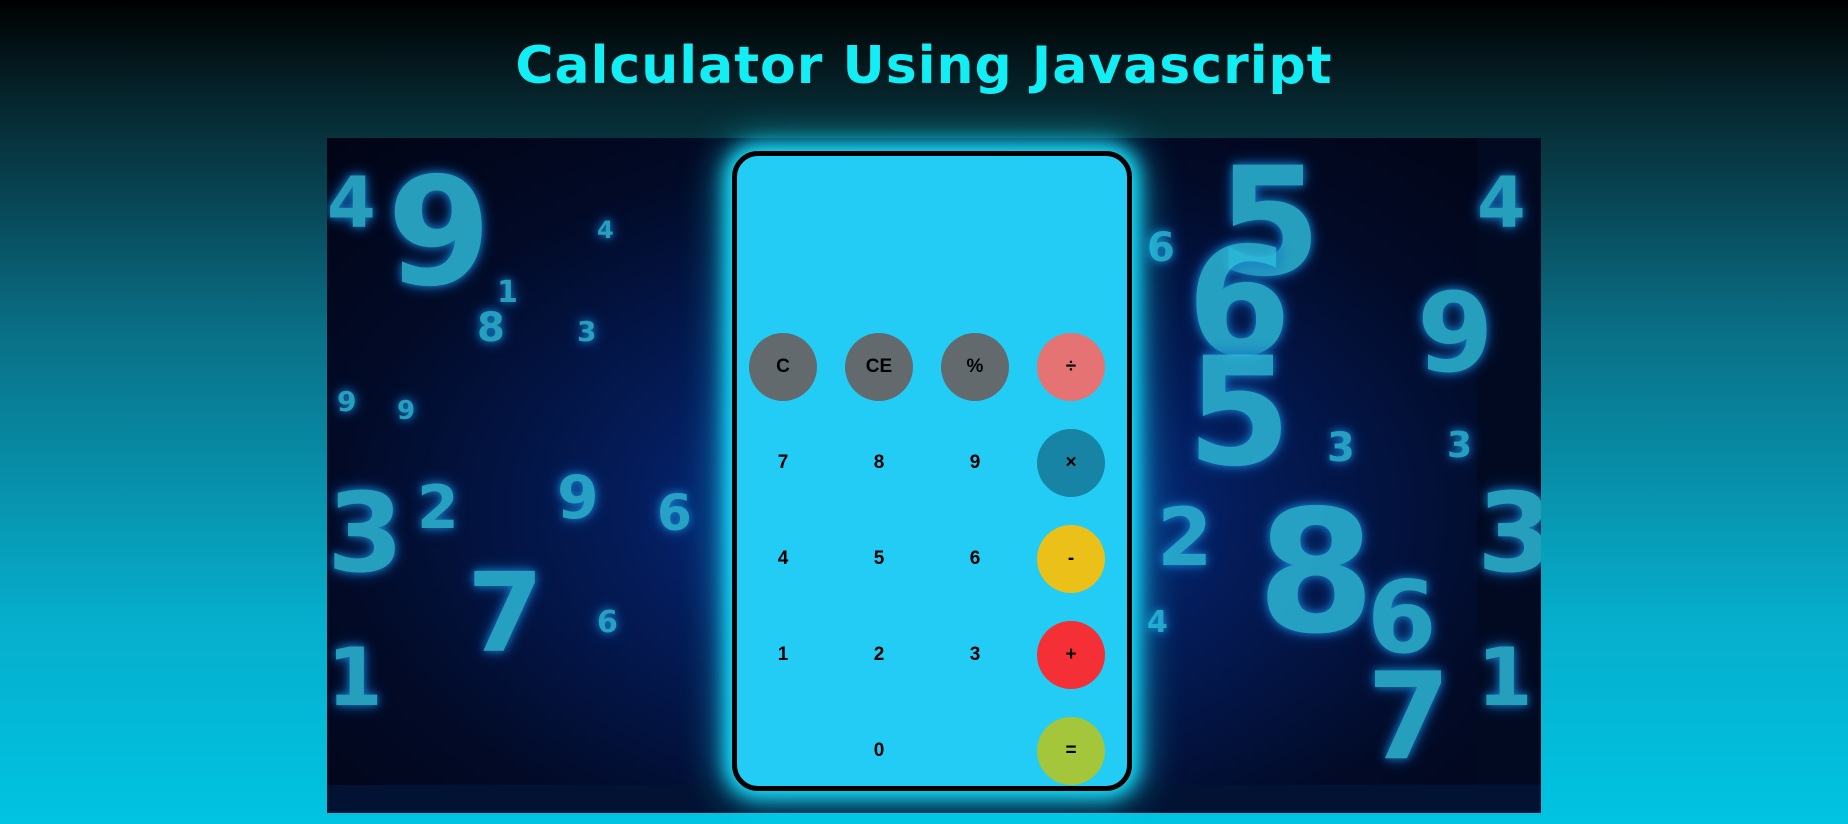 The image size is (1848, 824). What do you see at coordinates (975, 655) in the screenshot?
I see `digit-3-button: 3` at bounding box center [975, 655].